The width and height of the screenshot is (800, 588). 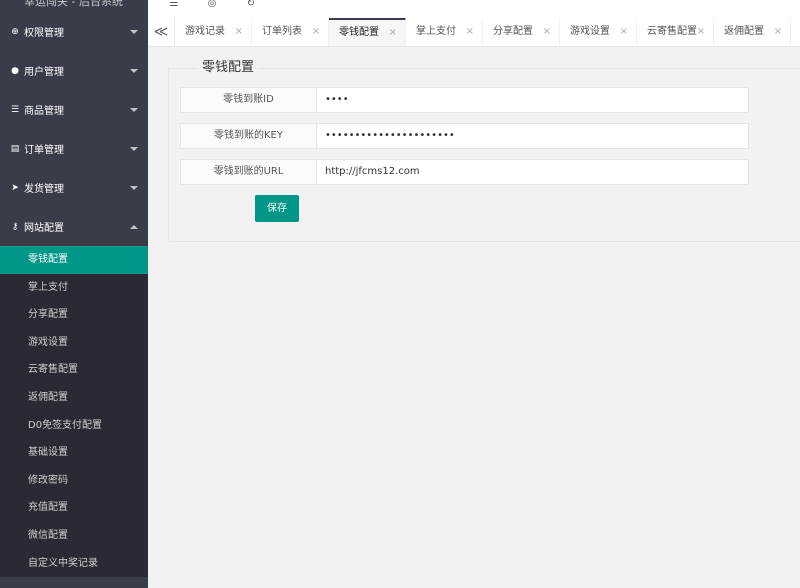 What do you see at coordinates (15, 187) in the screenshot?
I see `rocket-icon: ➤` at bounding box center [15, 187].